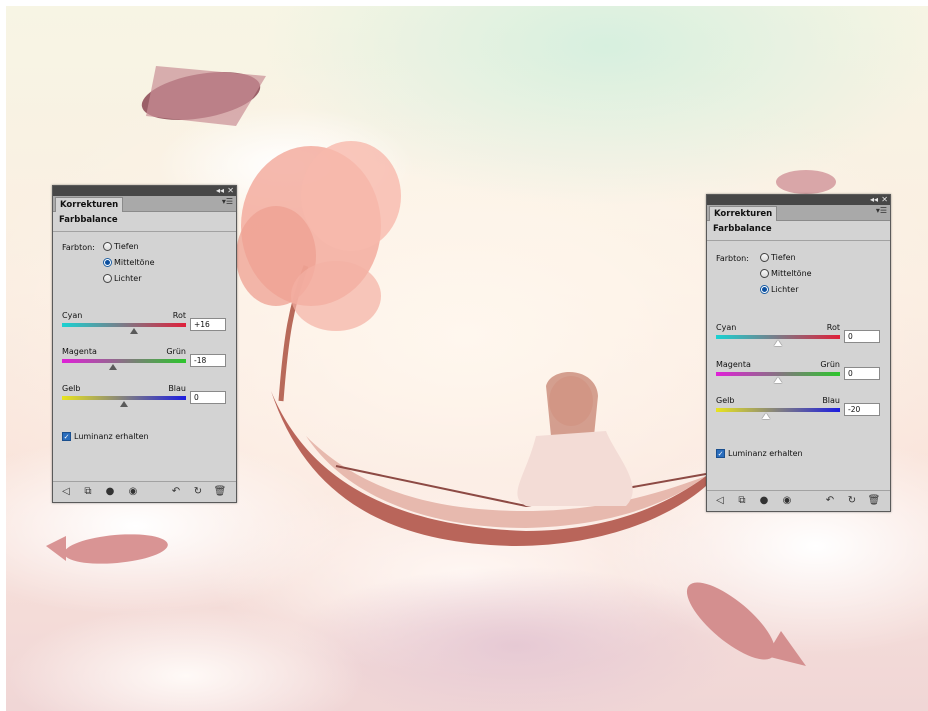 Image resolution: width=928 pixels, height=711 pixels. Describe the element at coordinates (107, 549) in the screenshot. I see `goldfish-left` at that location.